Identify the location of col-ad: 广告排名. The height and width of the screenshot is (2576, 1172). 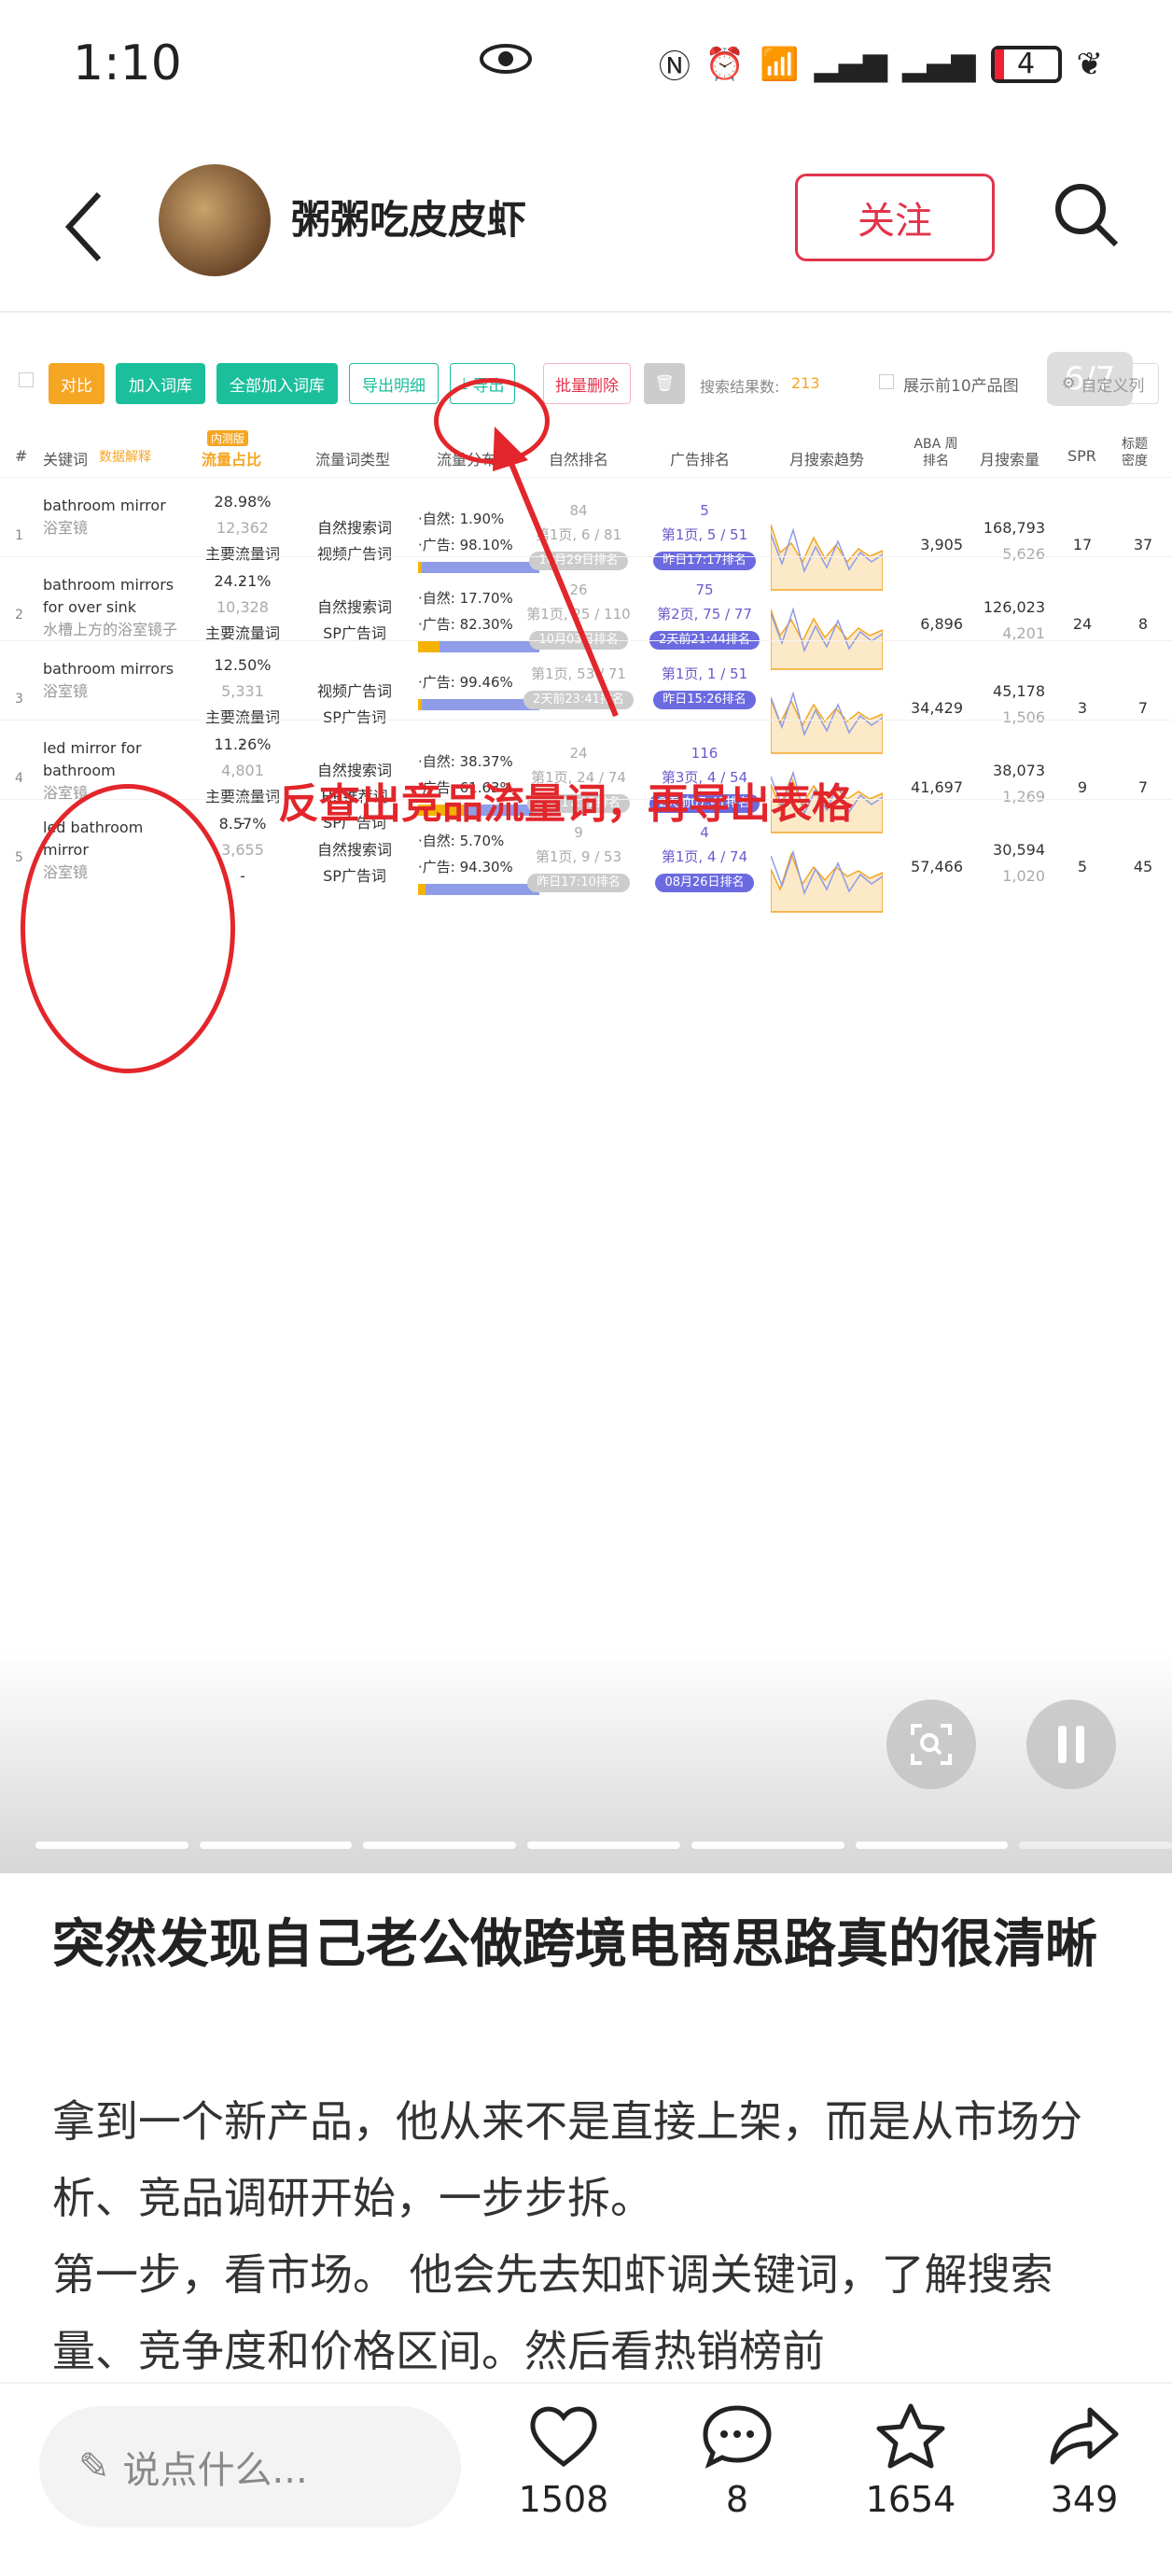
(700, 458).